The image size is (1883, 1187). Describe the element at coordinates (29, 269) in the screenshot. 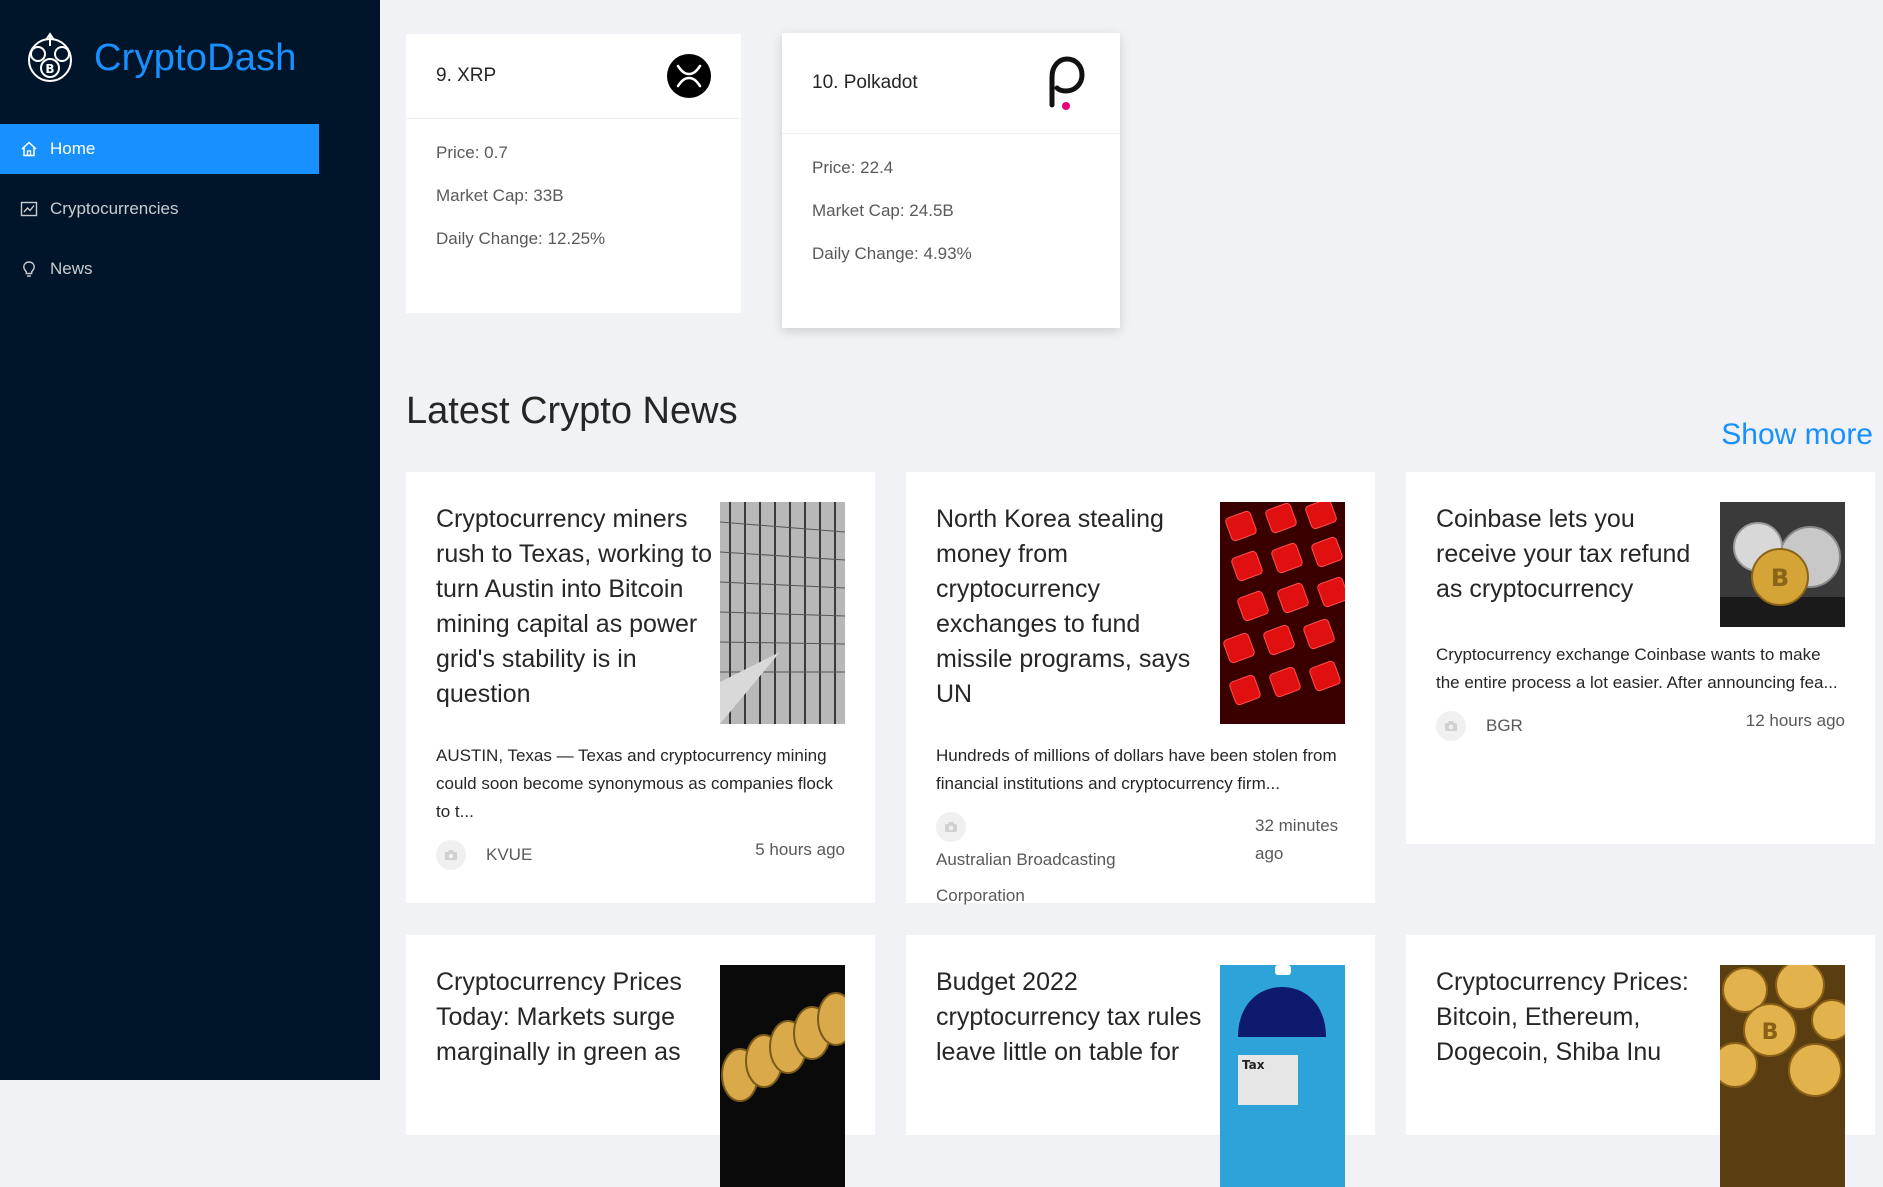

I see `bulb-icon` at that location.